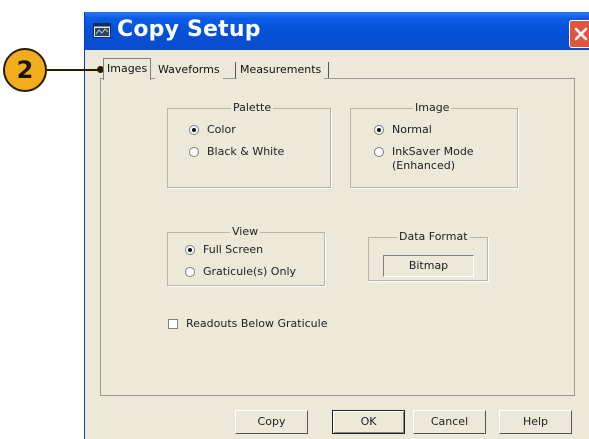 Image resolution: width=589 pixels, height=439 pixels. I want to click on readouts-below-graticule-label: Readouts Below Graticule, so click(257, 323).